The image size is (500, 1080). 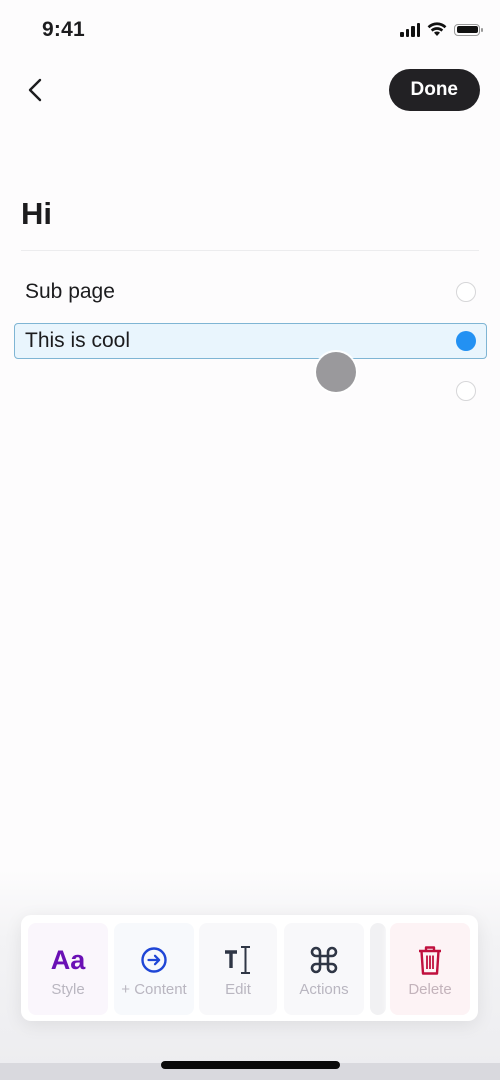 I want to click on edit-label: Edit, so click(x=238, y=989).